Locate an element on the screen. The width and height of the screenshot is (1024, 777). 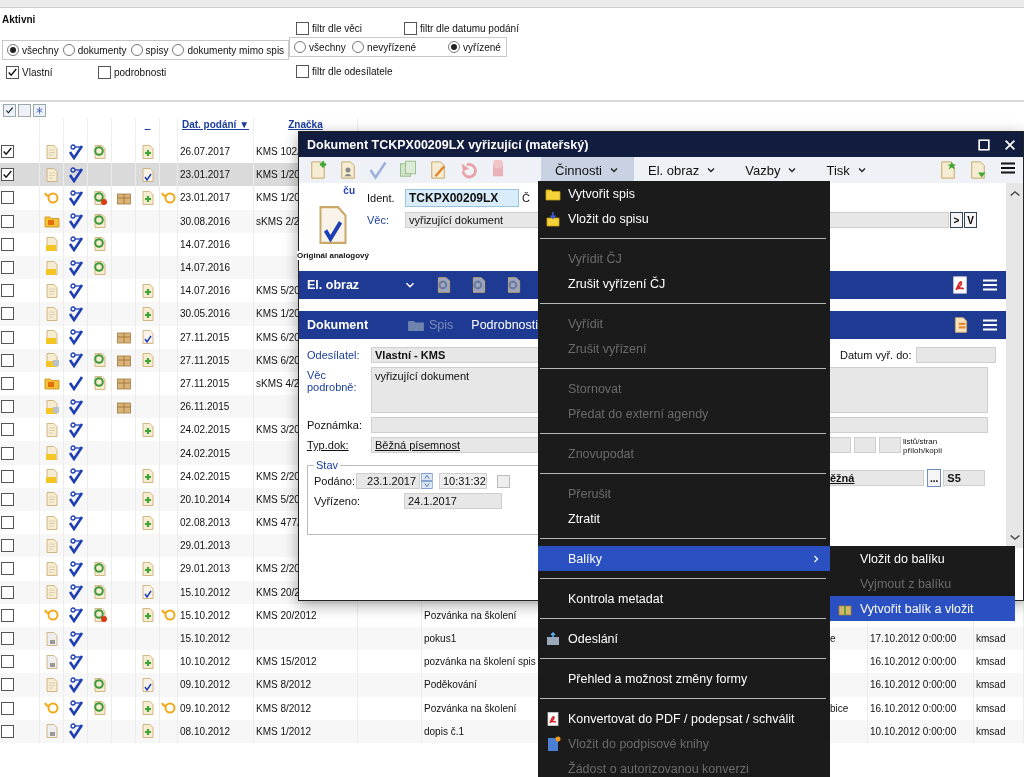
section-title: El. obraz is located at coordinates (334, 285).